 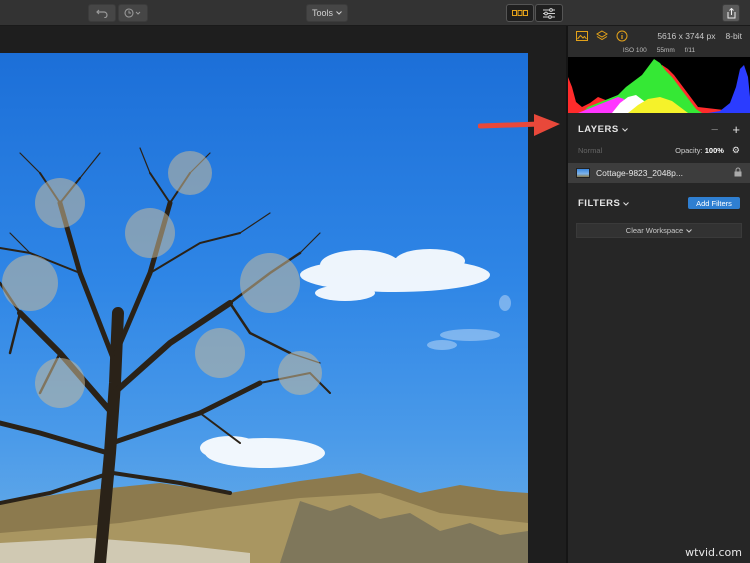 I want to click on adjust-sliders-icon, so click(x=549, y=13).